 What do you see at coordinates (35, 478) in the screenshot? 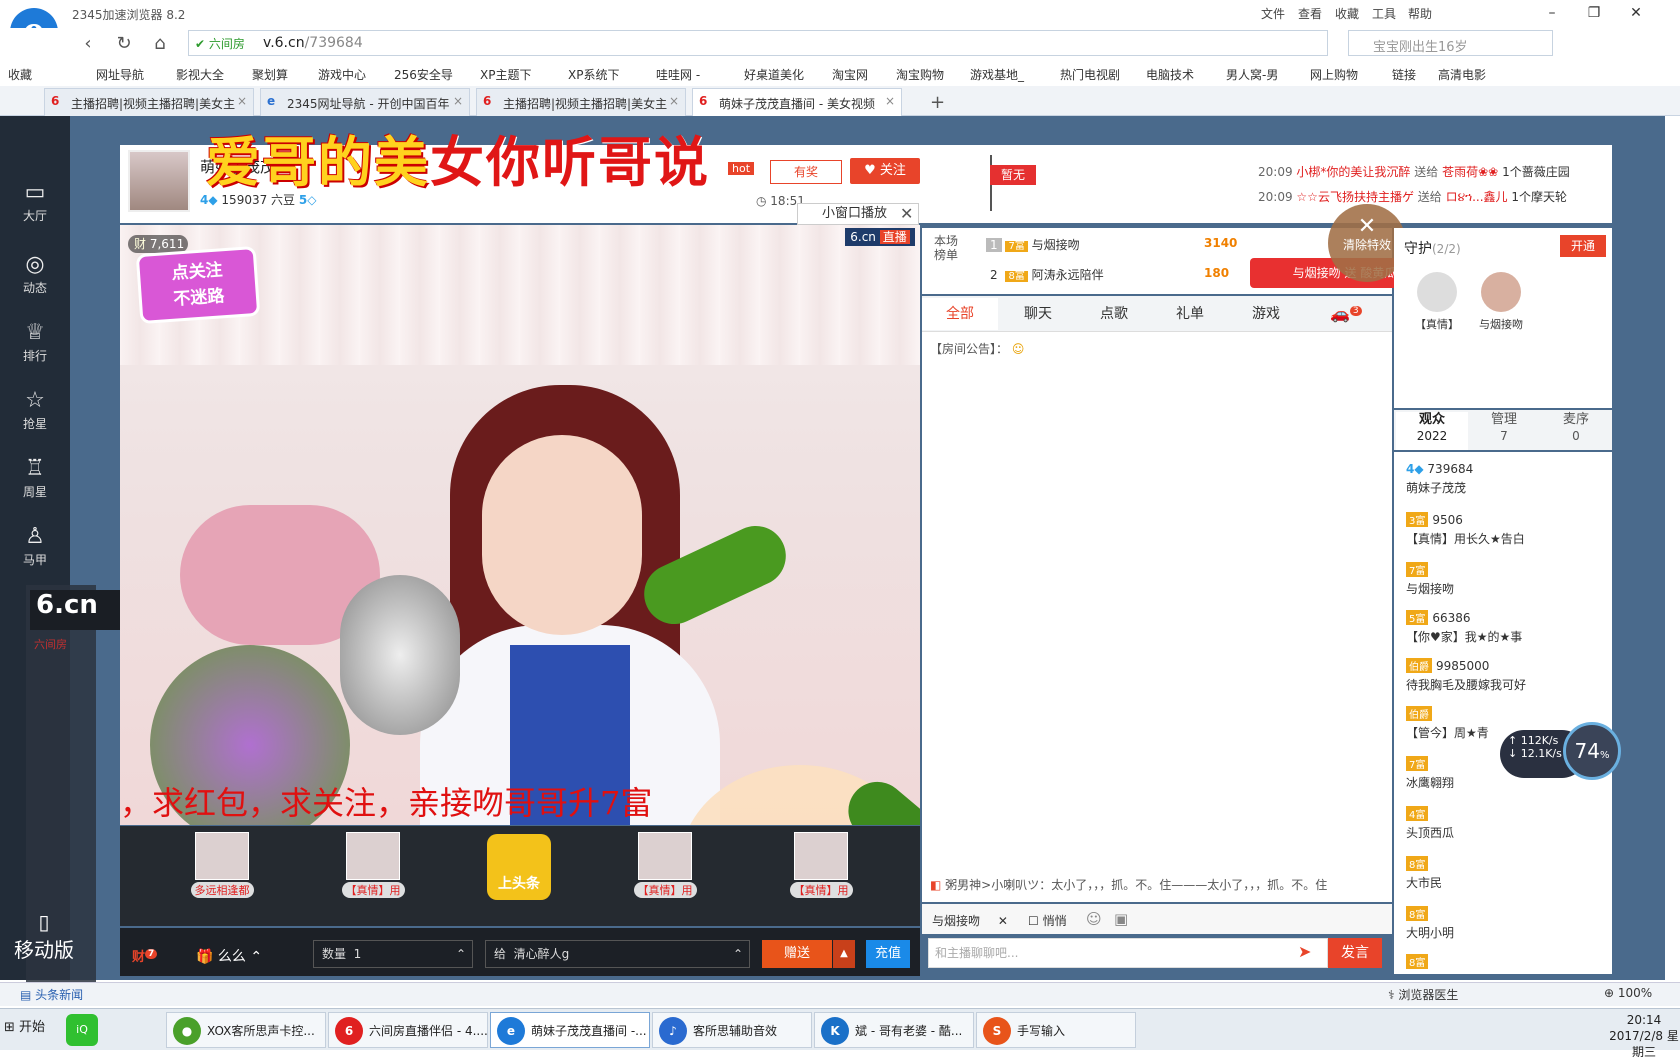
I see `nav-weekly: ♖ 周星` at bounding box center [35, 478].